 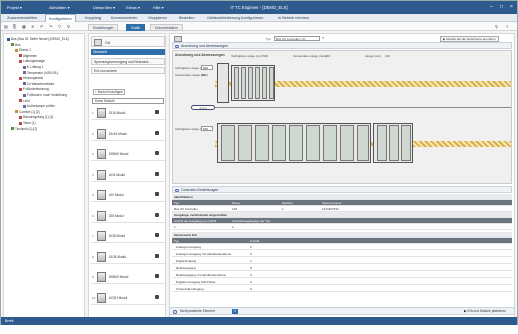 What do you see at coordinates (93, 174) in the screenshot?
I see `module-number: 4` at bounding box center [93, 174].